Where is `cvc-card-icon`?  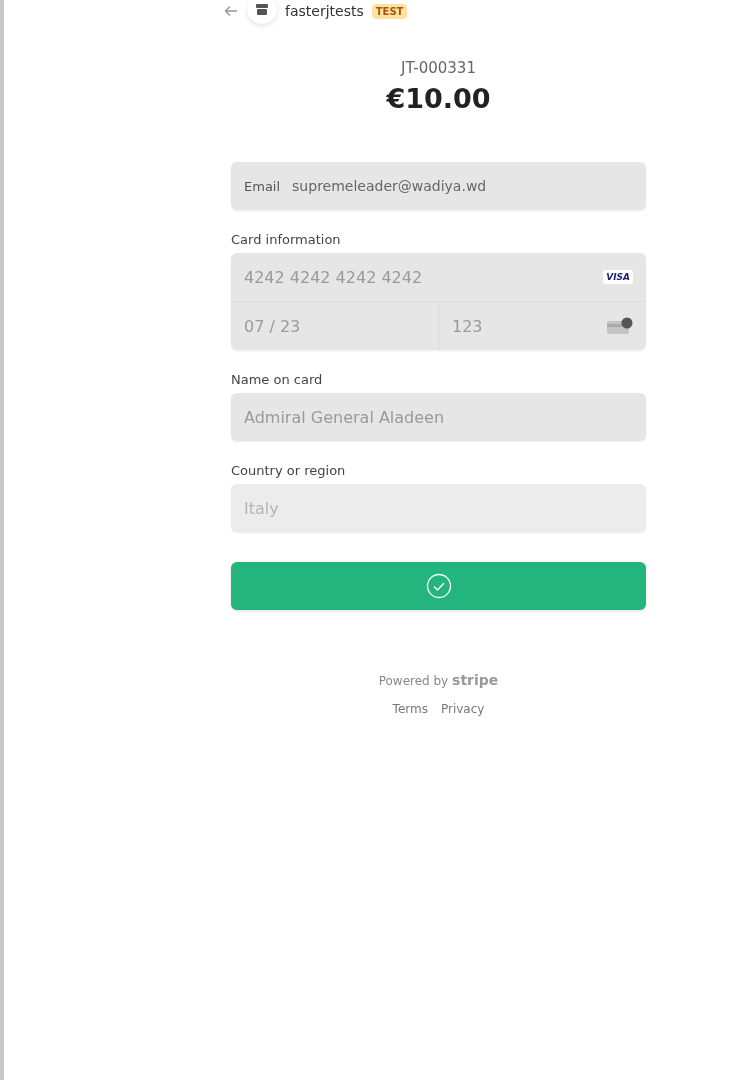
cvc-card-icon is located at coordinates (620, 326).